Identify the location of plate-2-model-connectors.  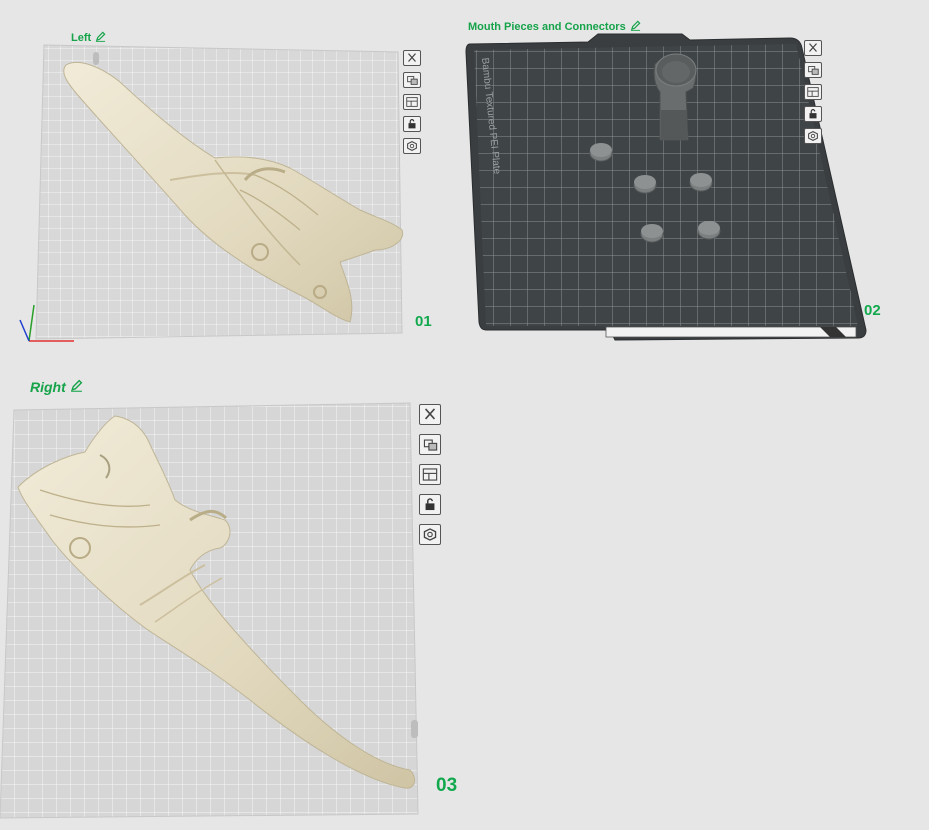
(655, 193).